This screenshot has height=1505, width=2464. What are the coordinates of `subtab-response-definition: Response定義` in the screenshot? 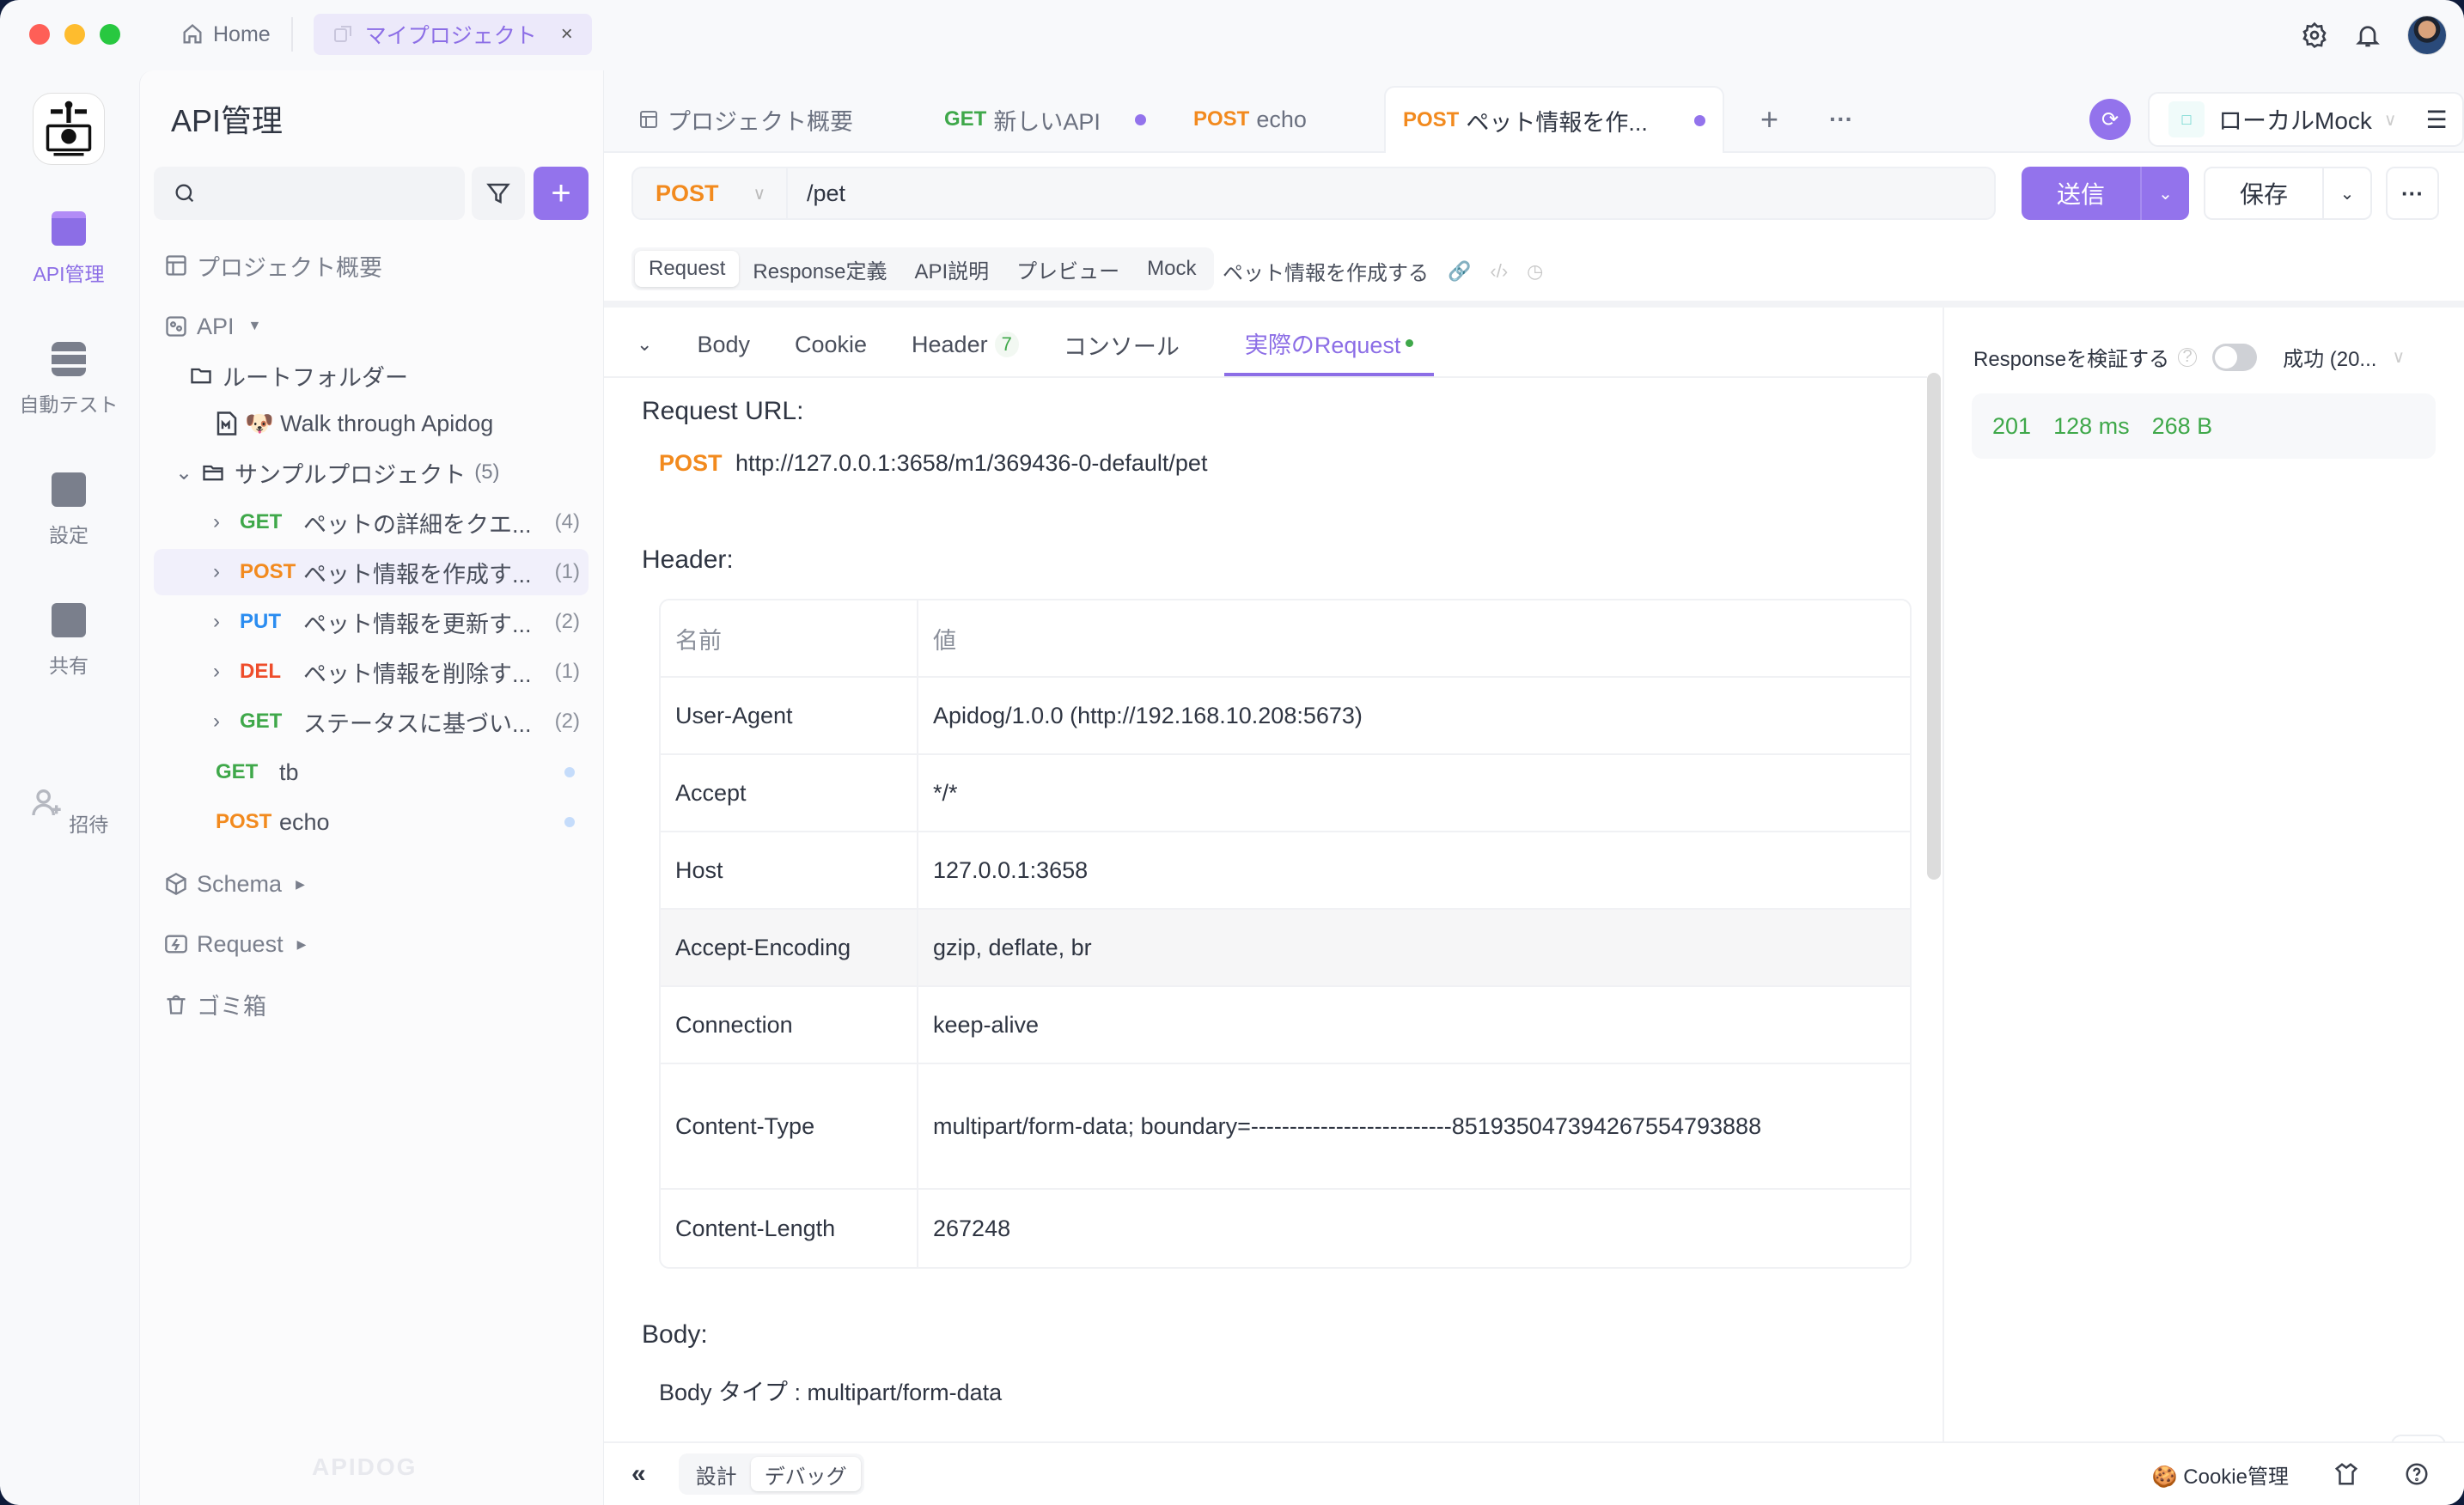 It's located at (819, 269).